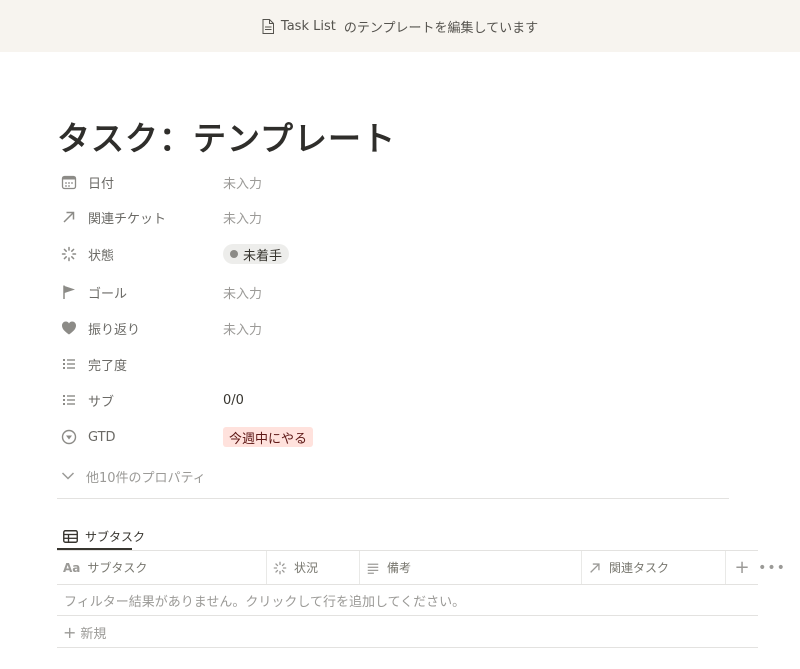 Image resolution: width=800 pixels, height=669 pixels. What do you see at coordinates (114, 330) in the screenshot?
I see `property-label: 振り返り` at bounding box center [114, 330].